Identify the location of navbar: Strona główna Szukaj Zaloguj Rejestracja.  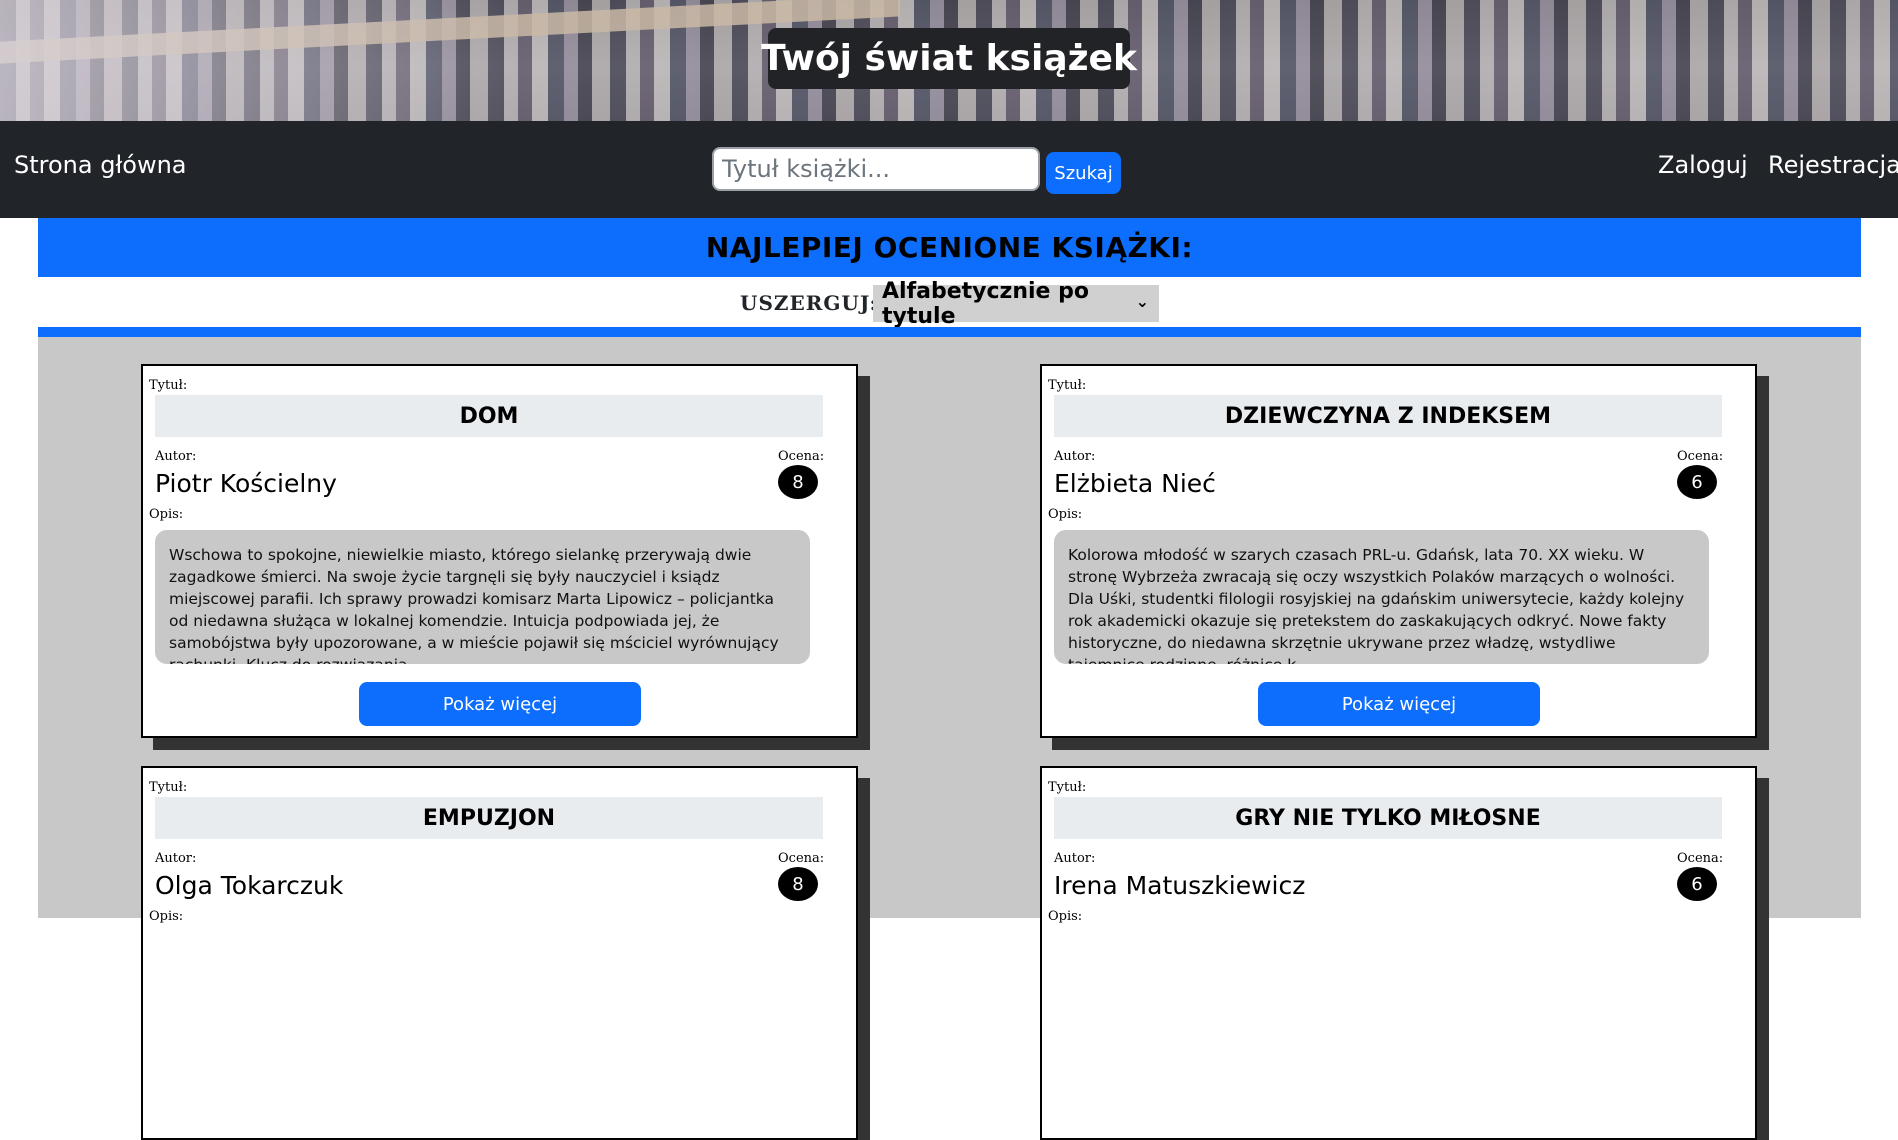
(949, 169).